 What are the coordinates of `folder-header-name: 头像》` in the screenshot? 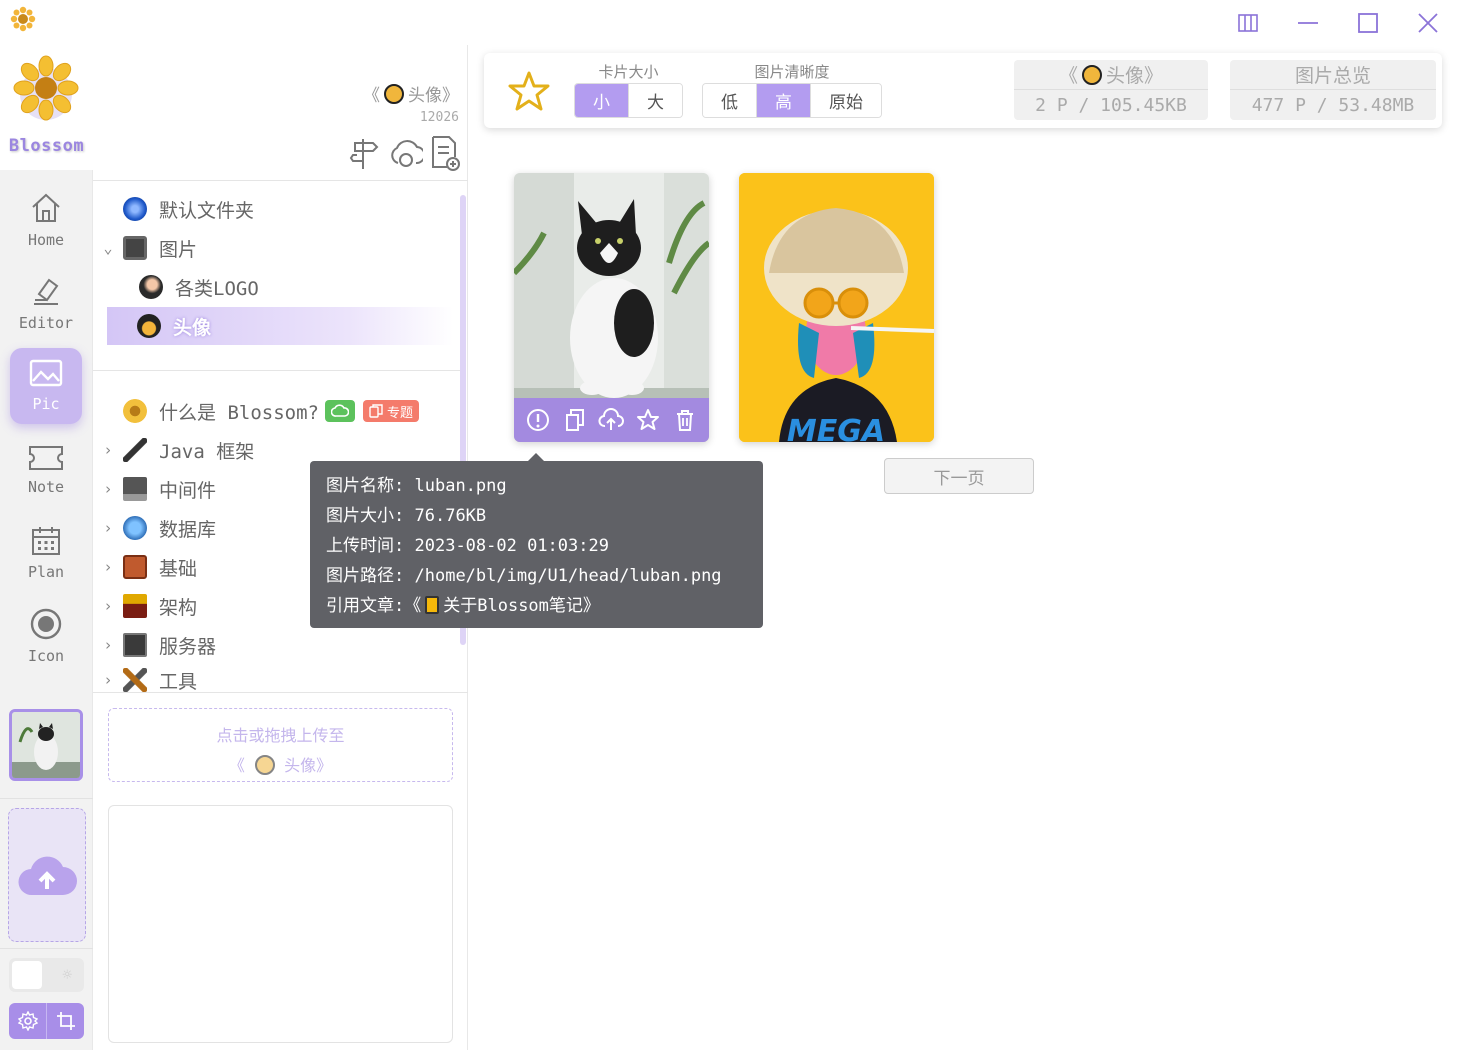 It's located at (433, 96).